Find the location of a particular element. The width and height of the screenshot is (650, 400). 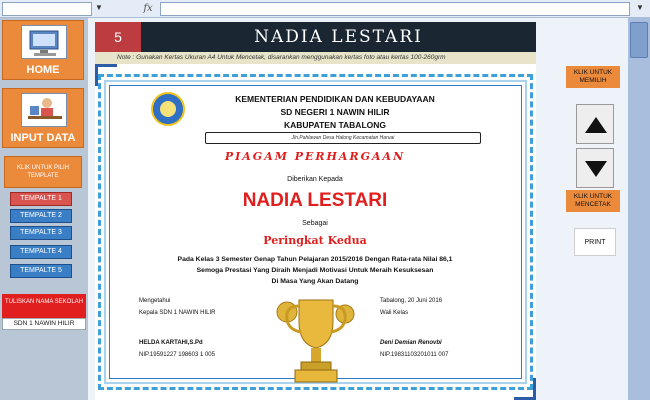

arrow-up-icon is located at coordinates (596, 125).